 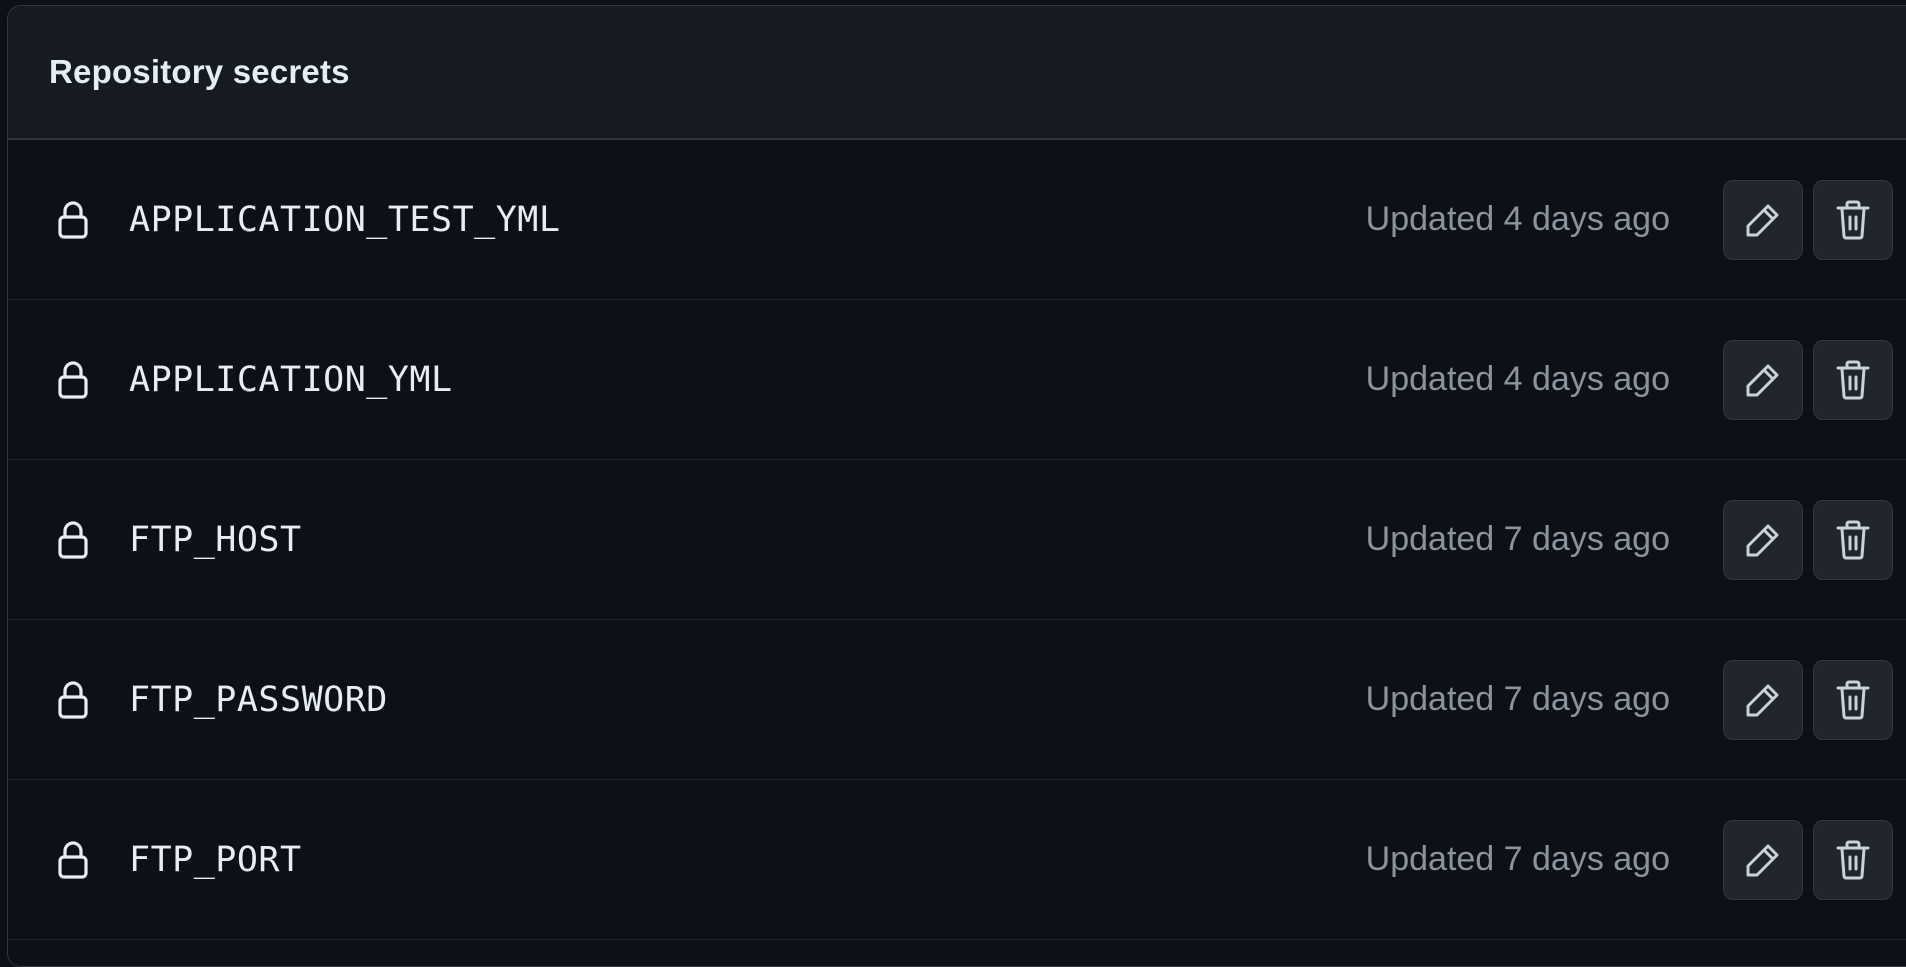 What do you see at coordinates (258, 699) in the screenshot?
I see `secret-name: FTP_PASSWORD` at bounding box center [258, 699].